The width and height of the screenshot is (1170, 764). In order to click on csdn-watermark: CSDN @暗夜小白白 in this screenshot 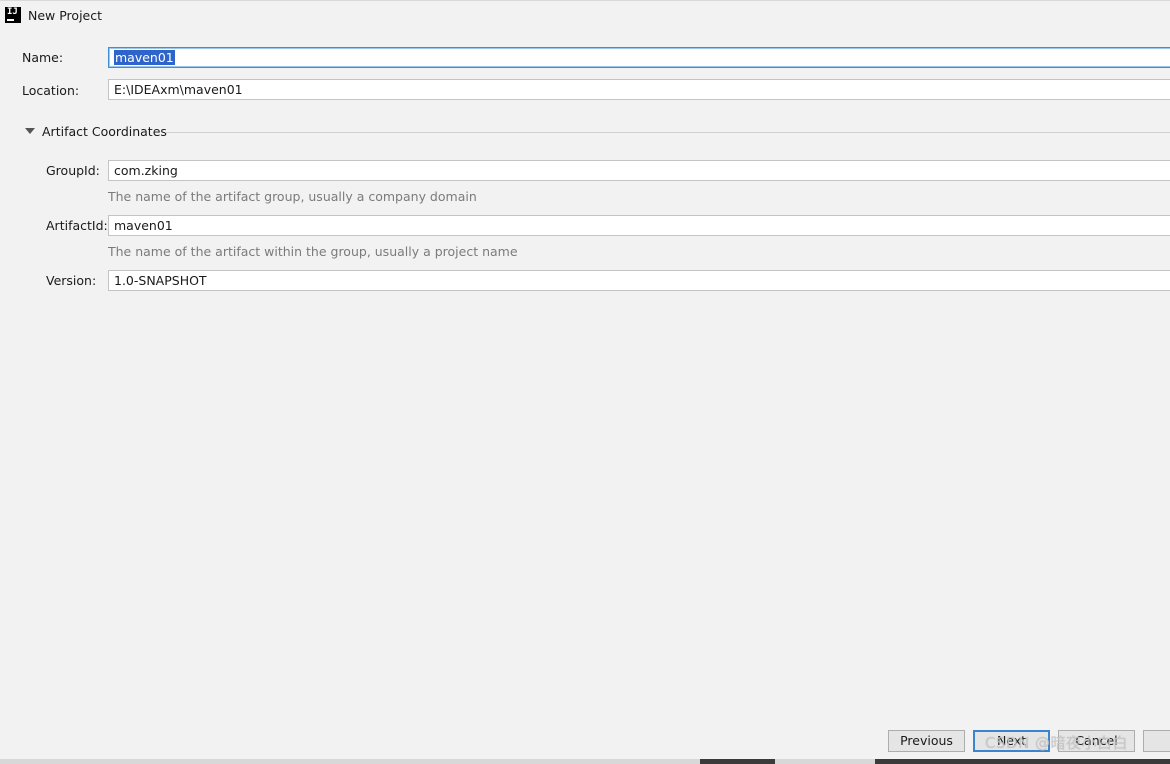, I will do `click(1057, 743)`.